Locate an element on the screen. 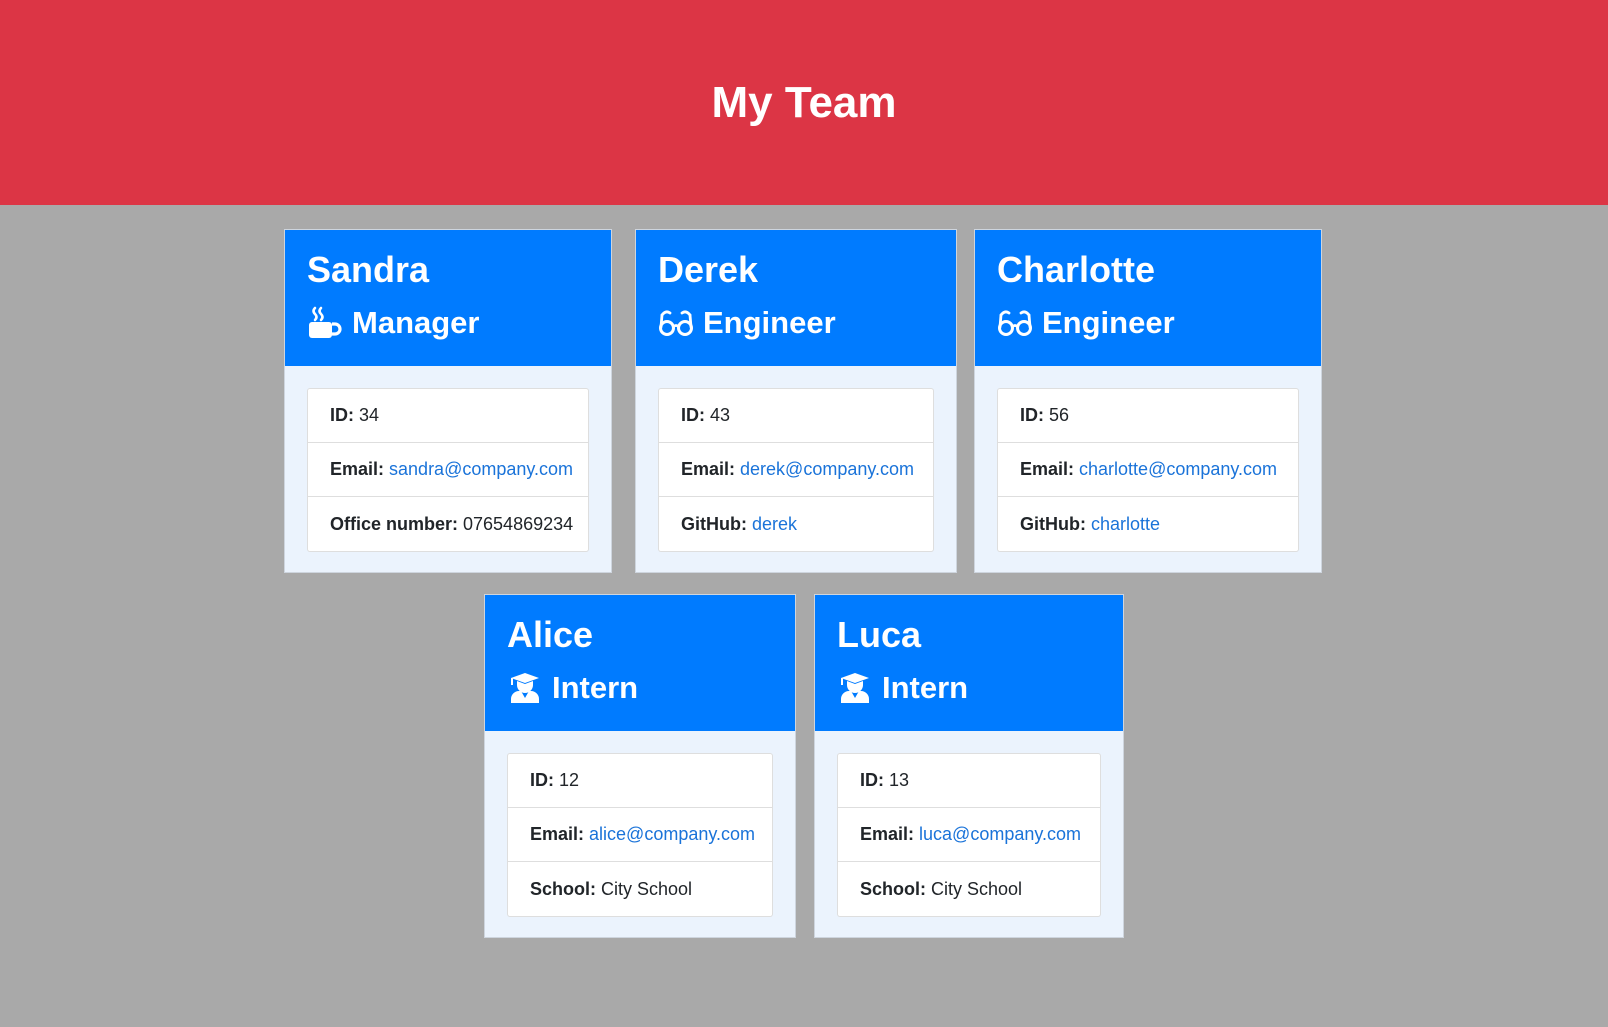  list-item-github: GitHub: derek is located at coordinates (796, 524).